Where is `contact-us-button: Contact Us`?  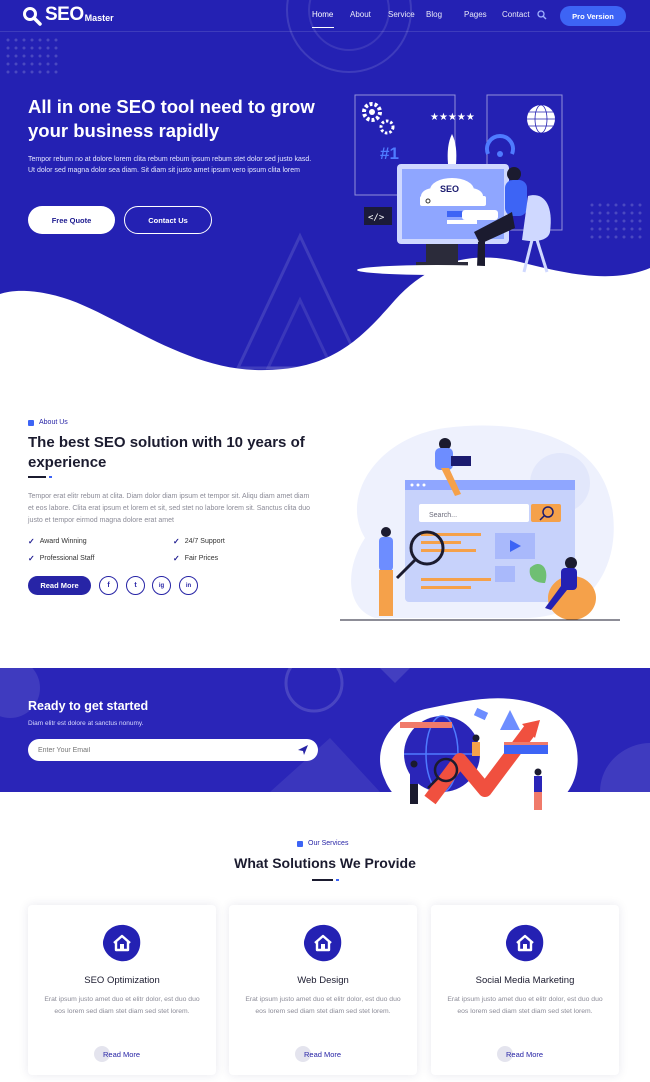 contact-us-button: Contact Us is located at coordinates (168, 220).